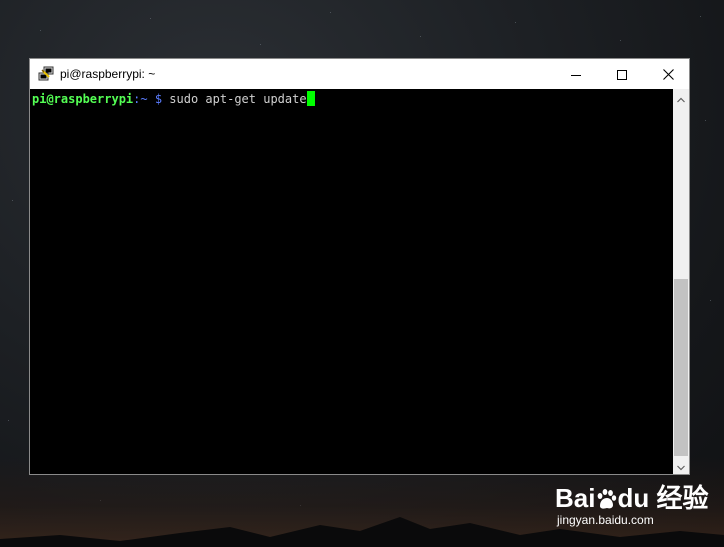 The width and height of the screenshot is (724, 547). I want to click on maximize-icon, so click(622, 74).